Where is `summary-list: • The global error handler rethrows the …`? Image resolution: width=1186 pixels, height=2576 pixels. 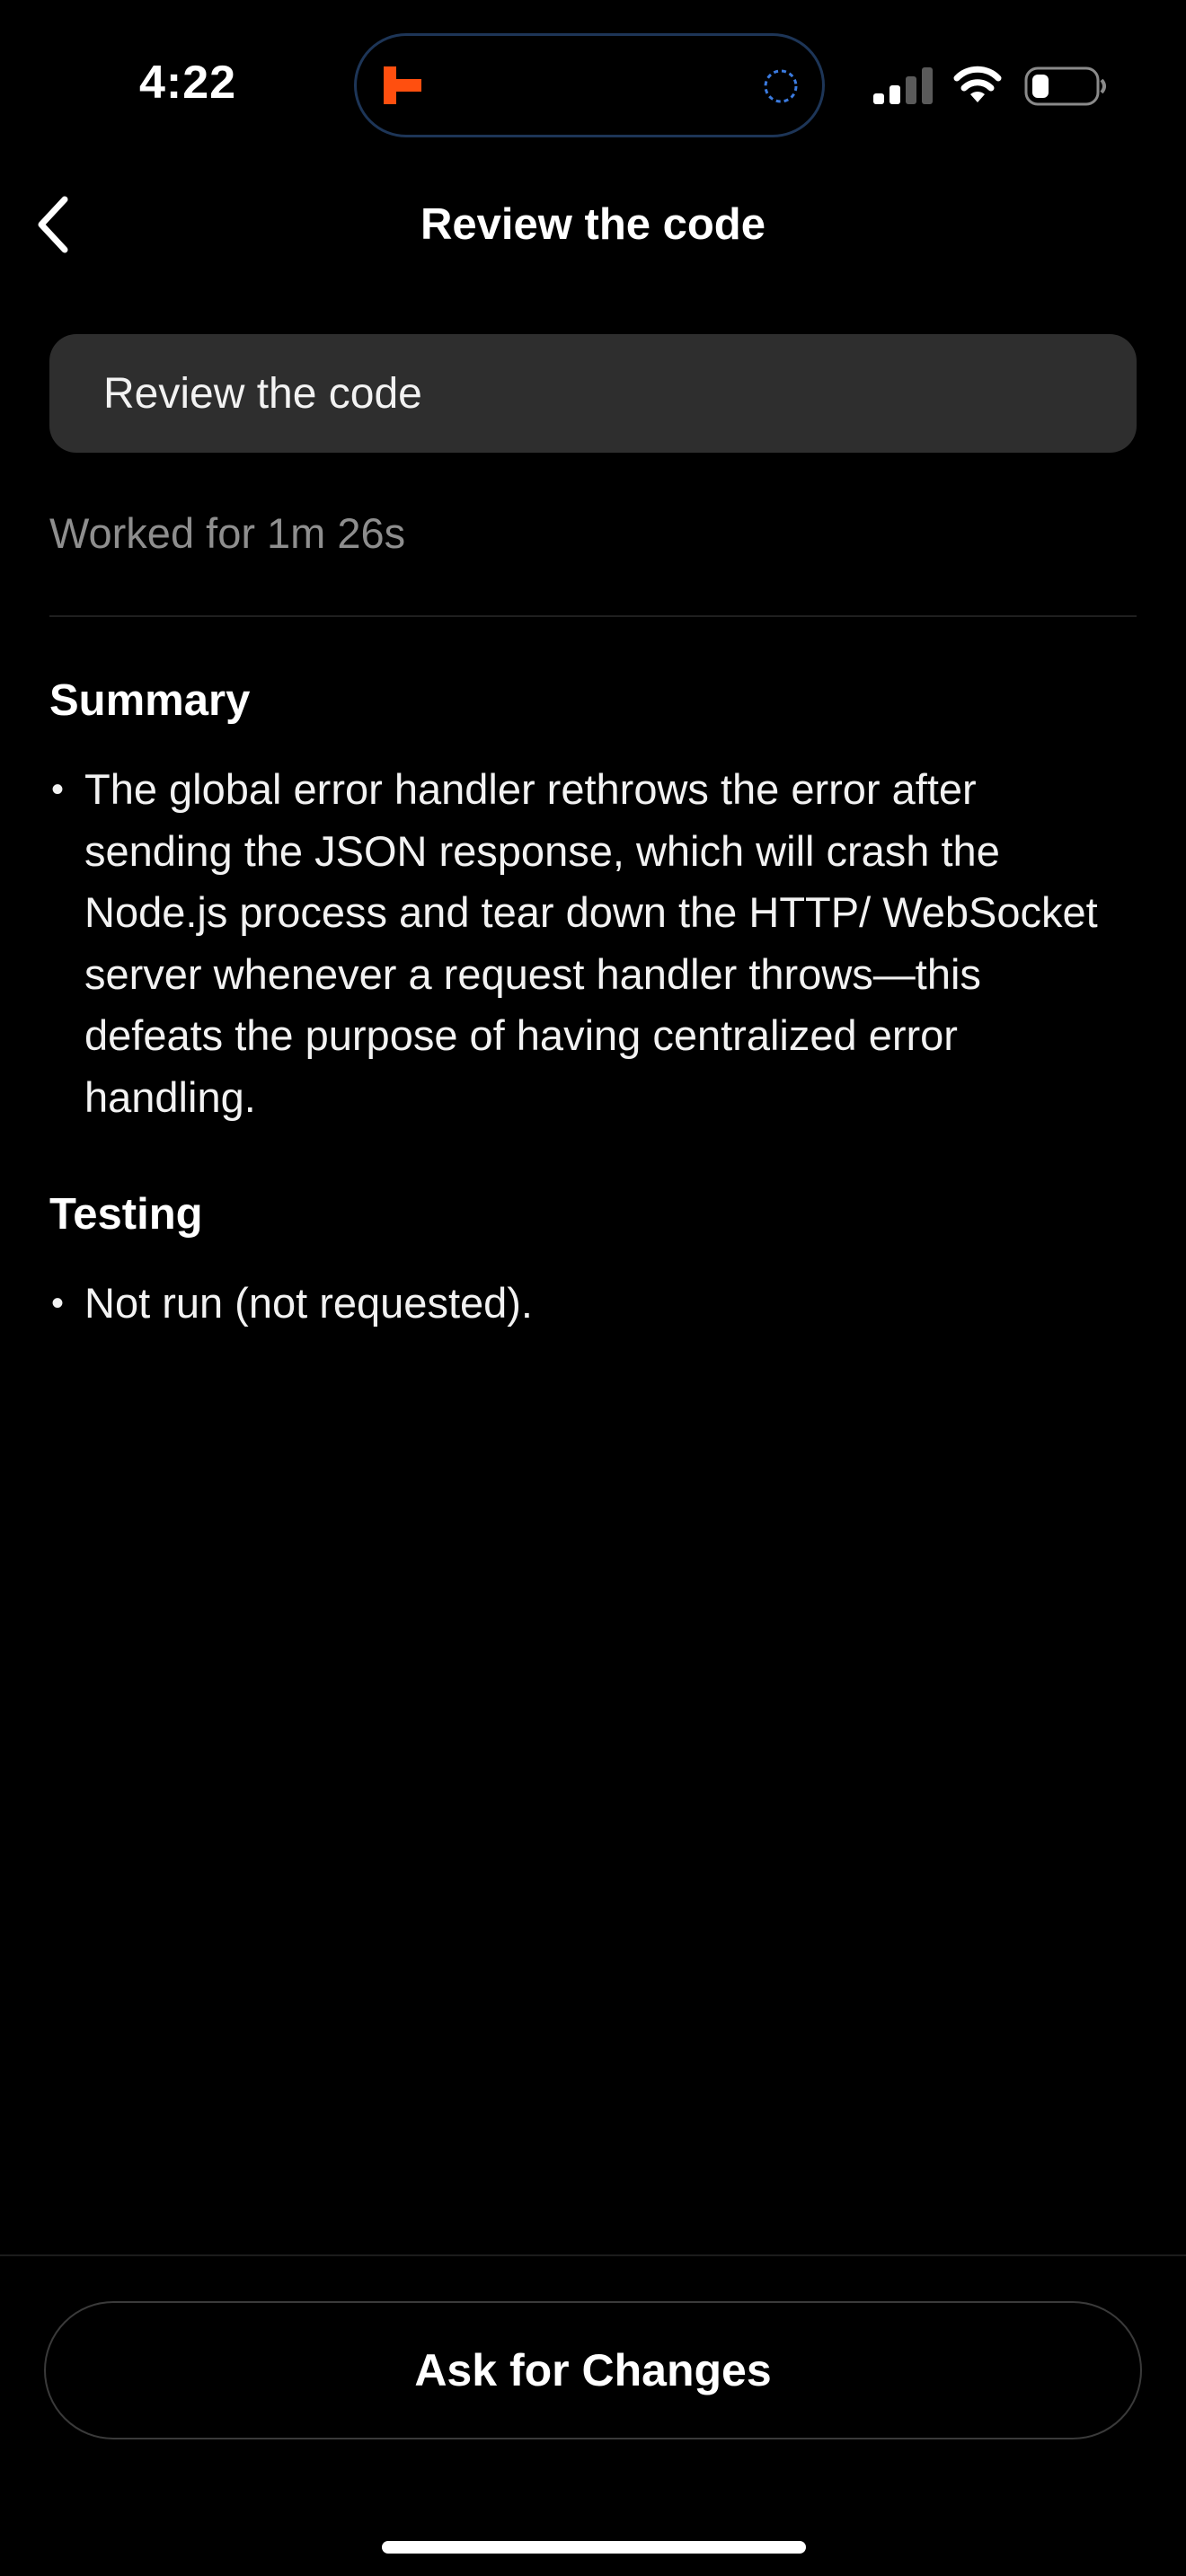
summary-list: • The global error handler rethrows the … is located at coordinates (588, 943).